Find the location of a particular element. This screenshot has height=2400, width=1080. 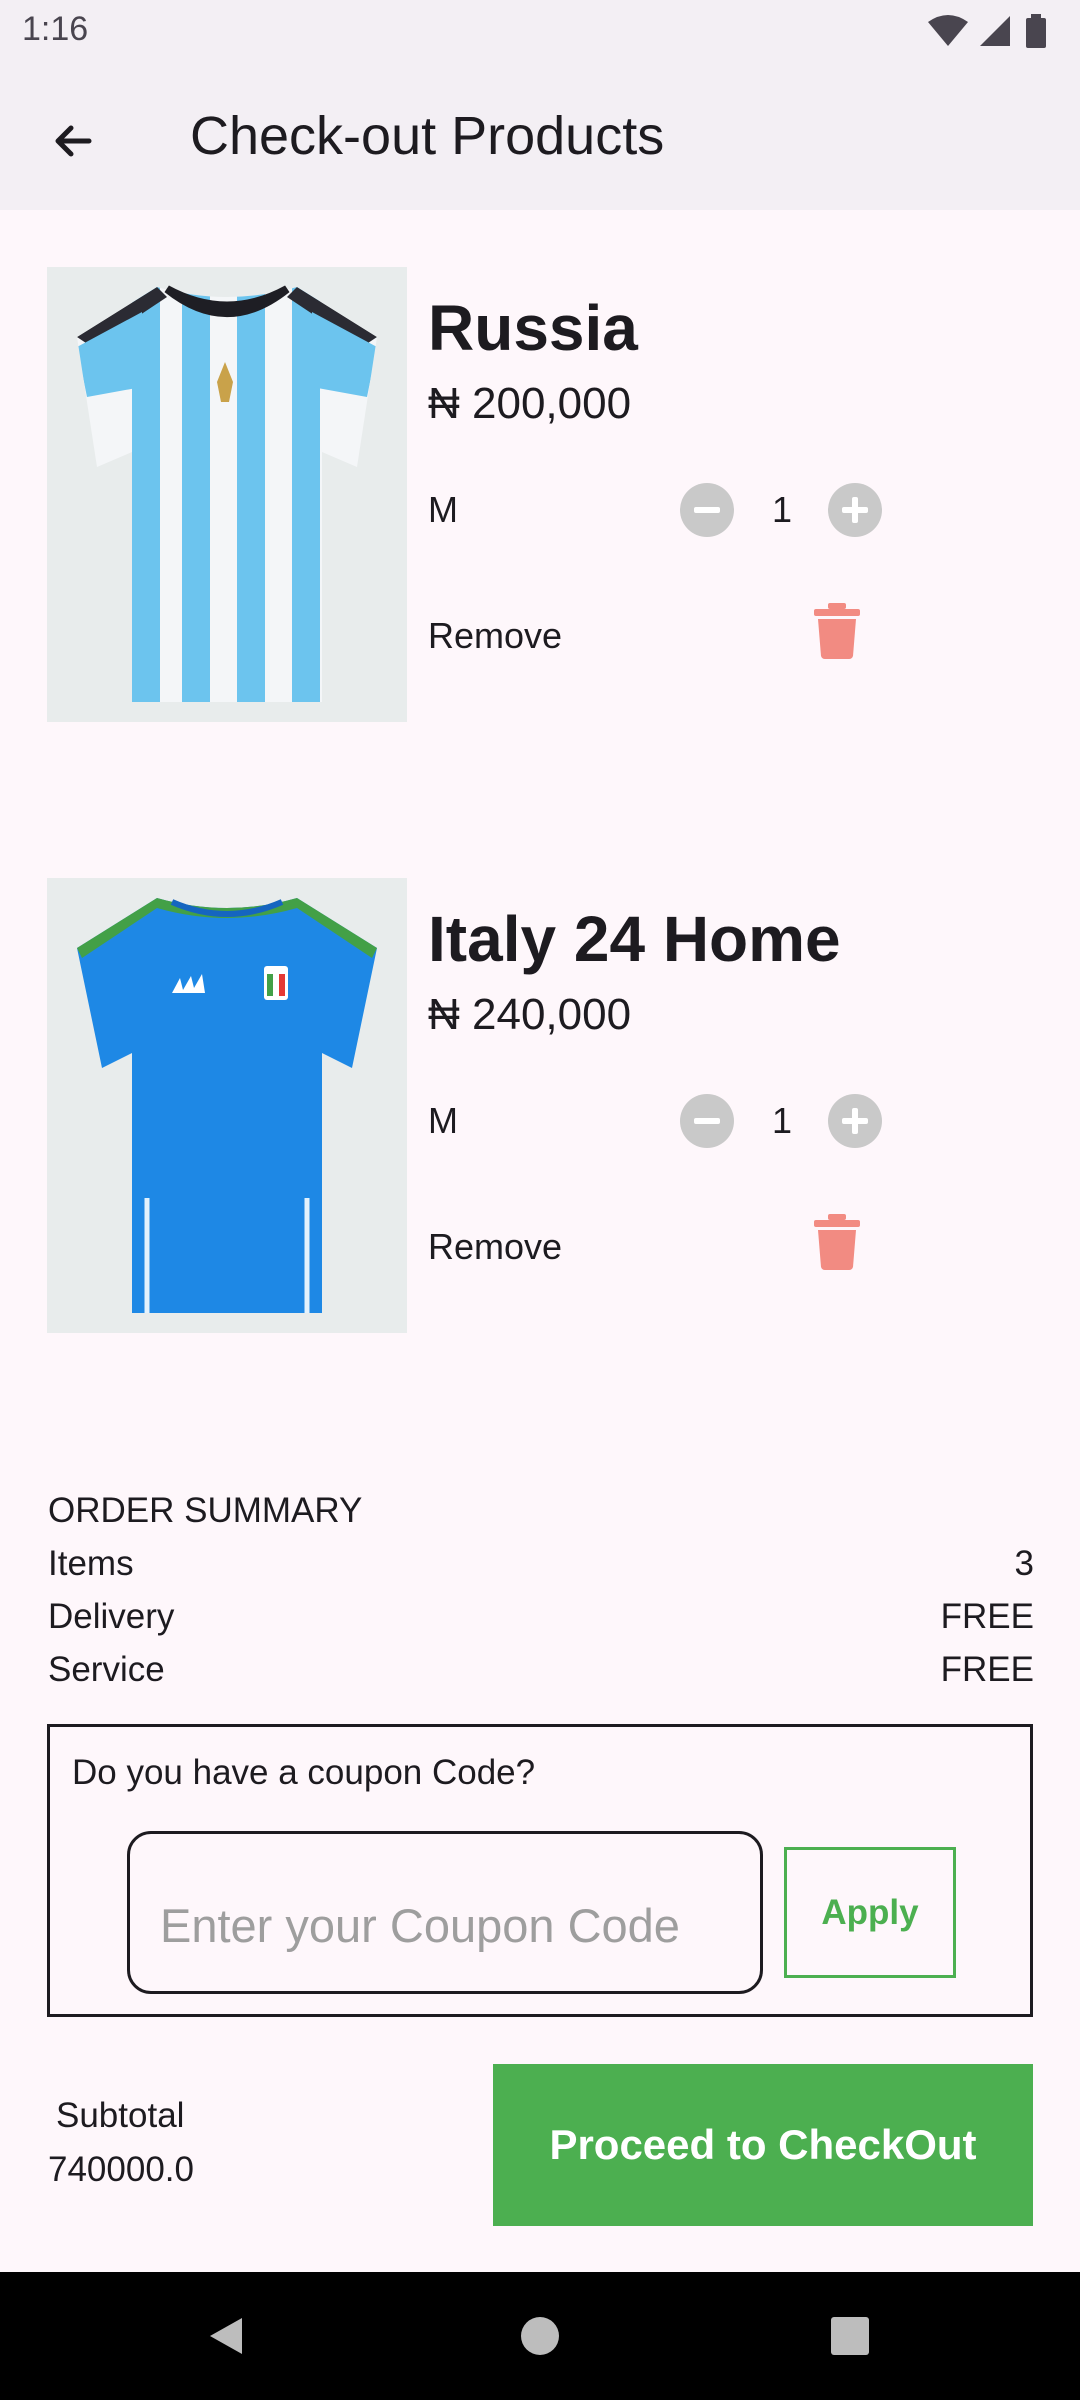

summary-label: Service is located at coordinates (106, 1669).